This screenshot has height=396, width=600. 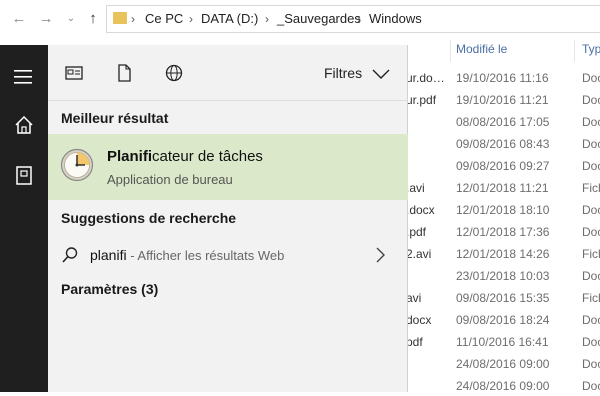 What do you see at coordinates (503, 254) in the screenshot?
I see `table-row: 2.avi 12/01/2018 14:26 Fich` at bounding box center [503, 254].